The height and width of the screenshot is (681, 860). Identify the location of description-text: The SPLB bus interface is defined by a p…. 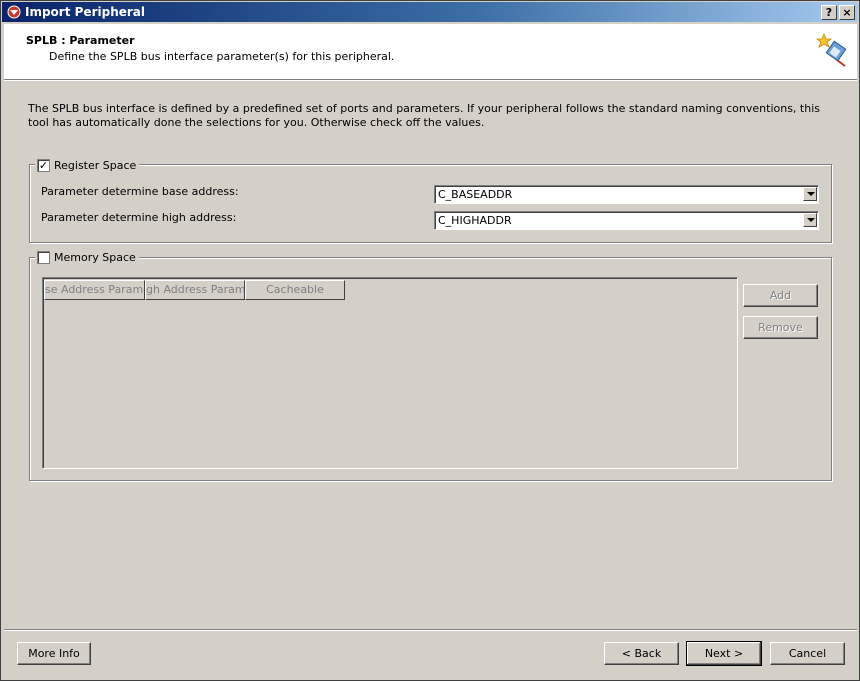
(424, 115).